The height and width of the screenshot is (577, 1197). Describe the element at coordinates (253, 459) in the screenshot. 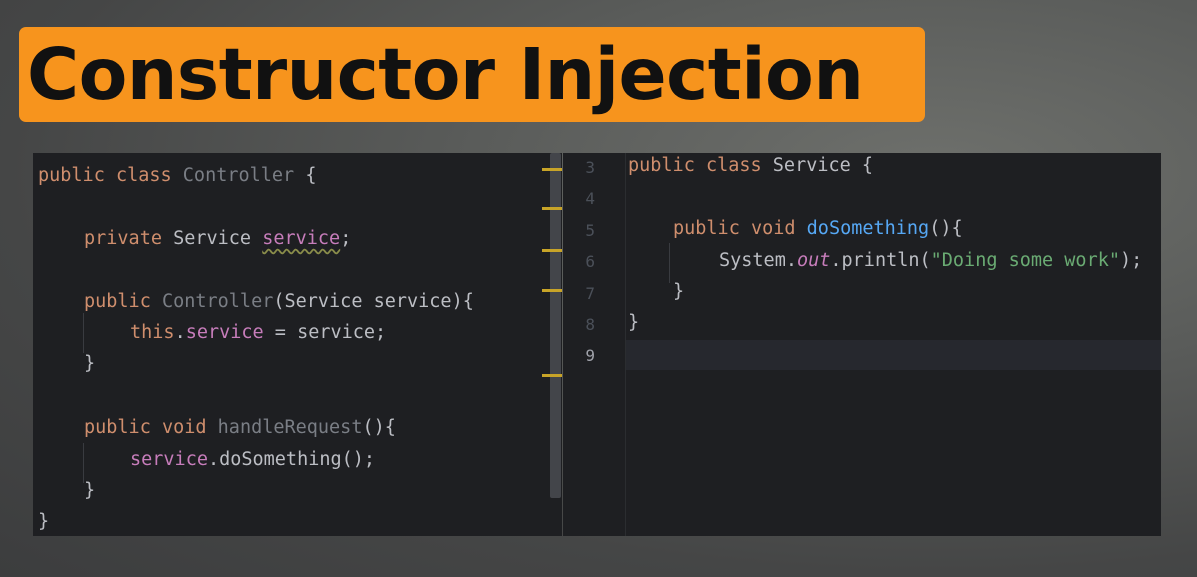

I see `code-line-method-call: service.doSomething();` at that location.